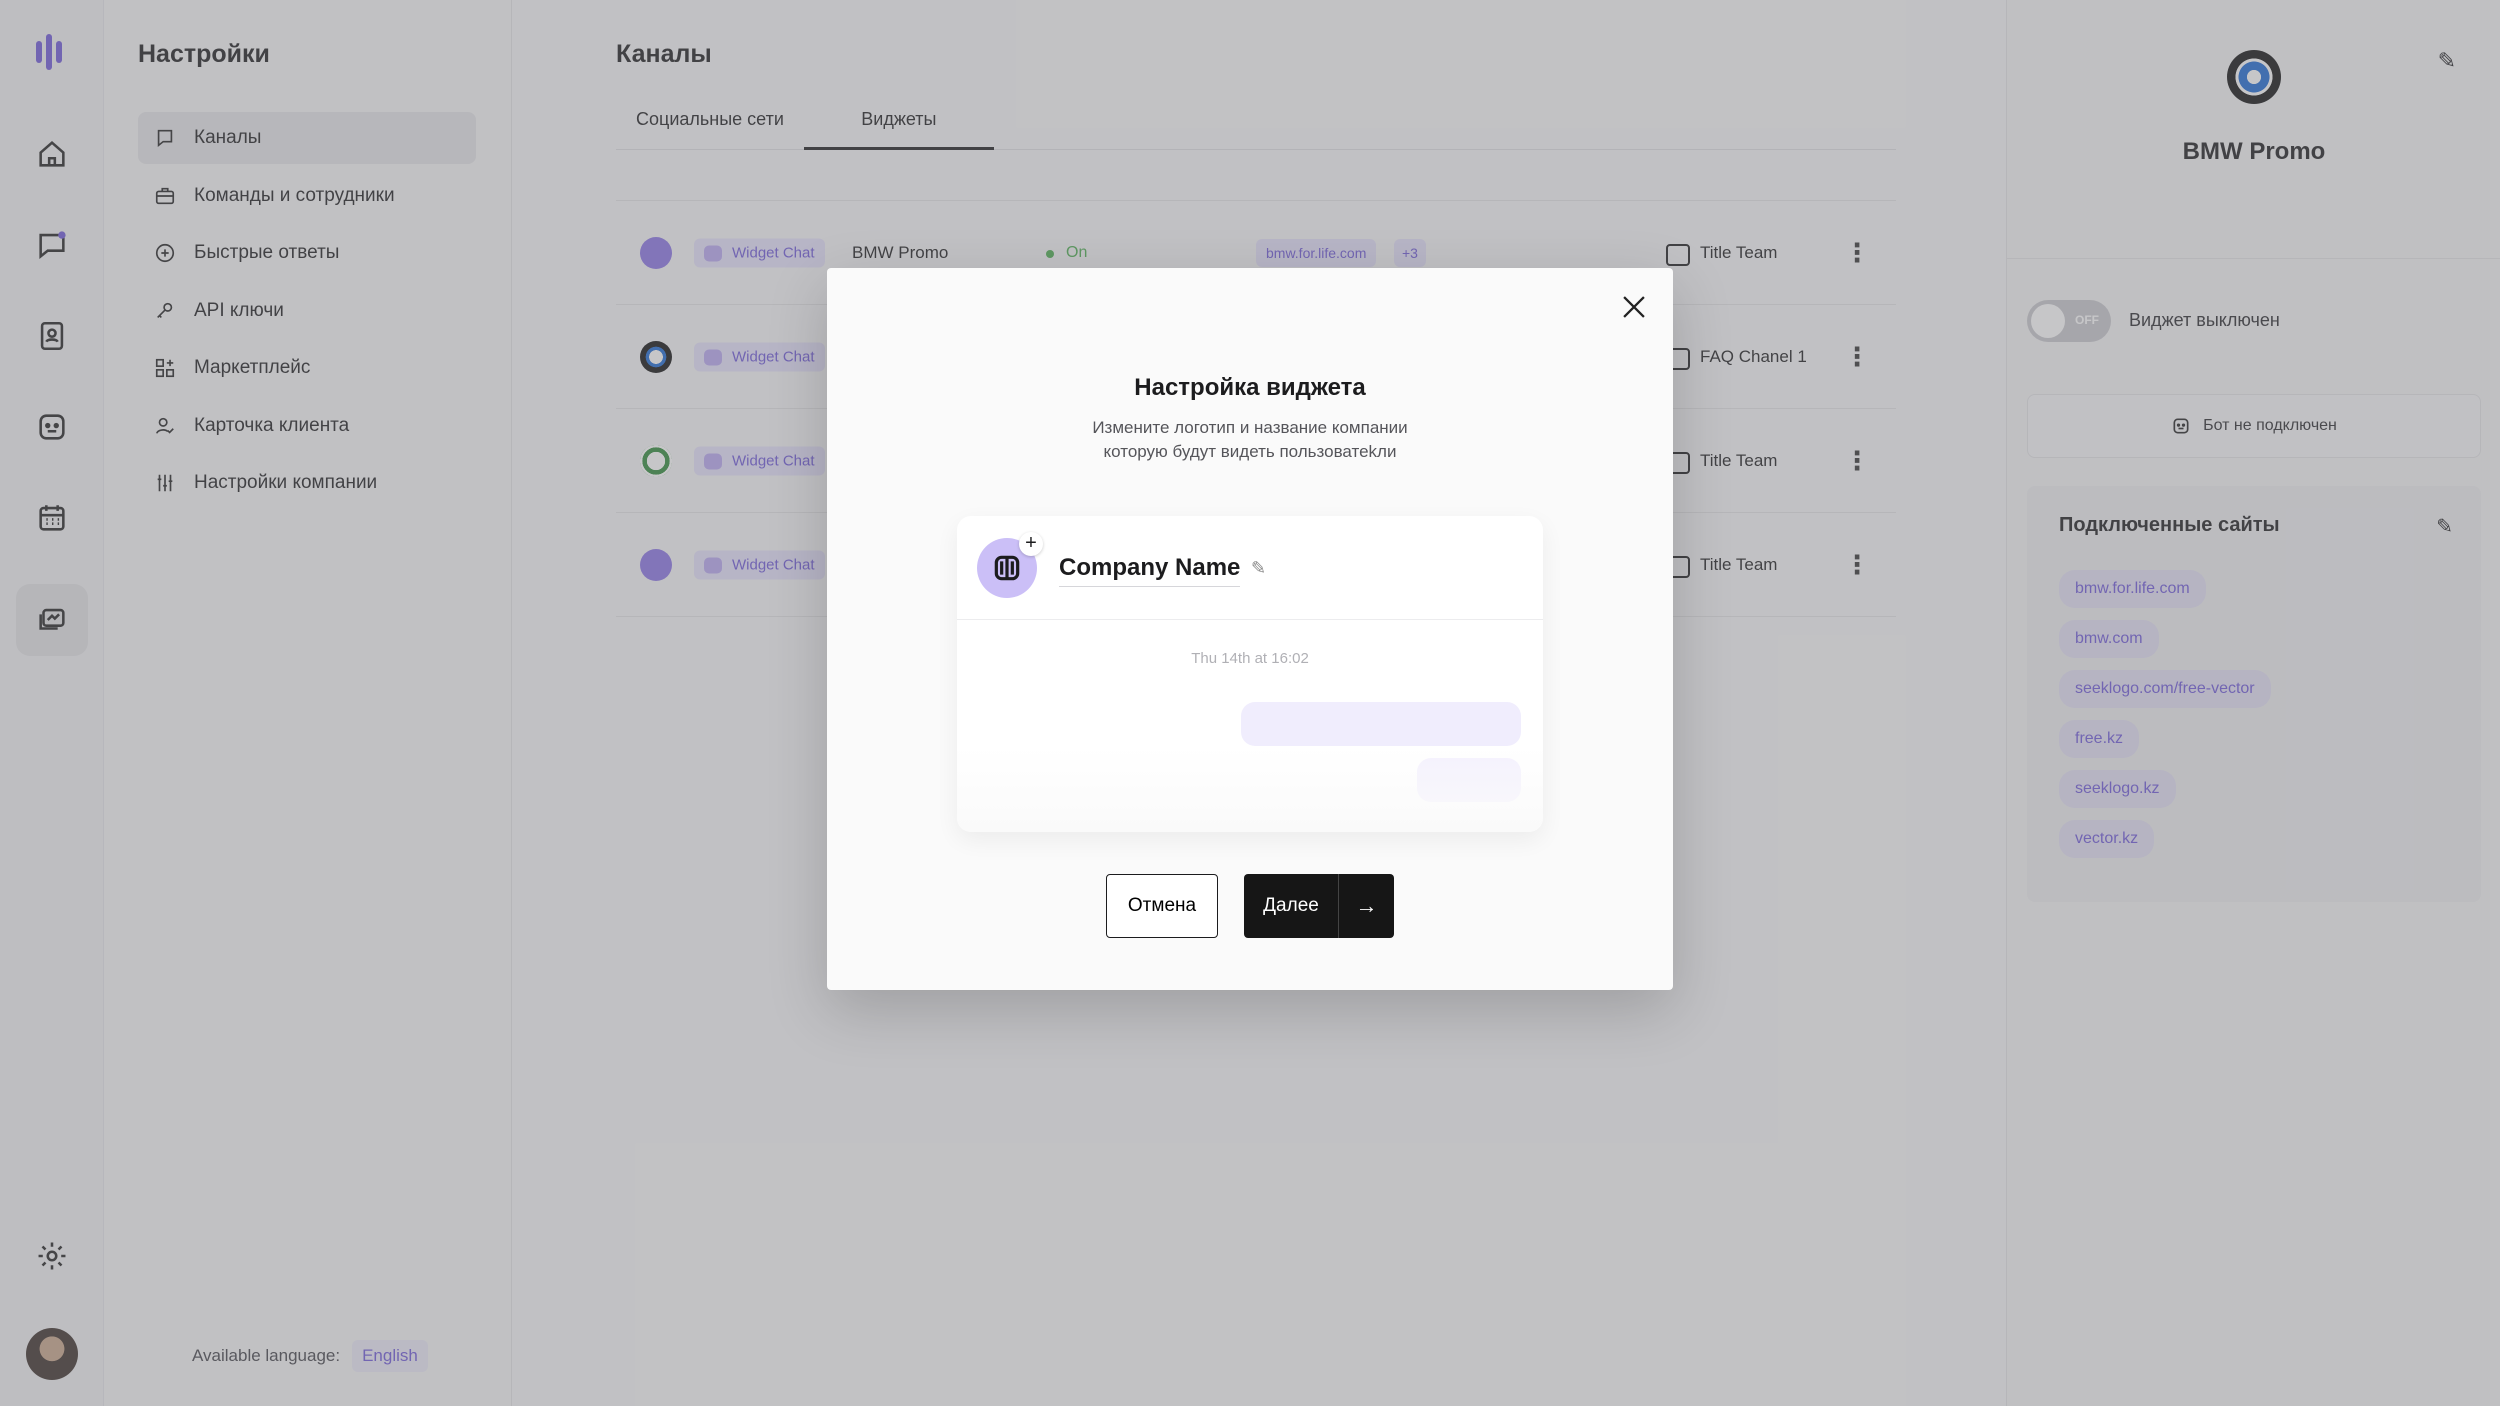  Describe the element at coordinates (1291, 905) in the screenshot. I see `next-button-label: Далее` at that location.